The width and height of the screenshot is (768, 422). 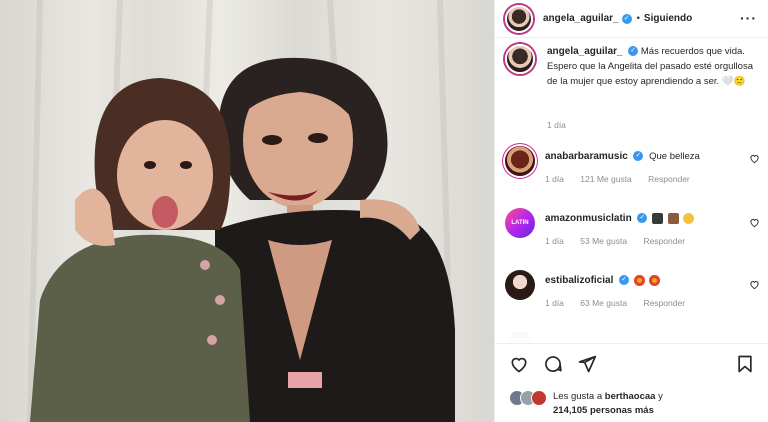 What do you see at coordinates (585, 51) in the screenshot?
I see `caption-username: angela_aguilar_` at bounding box center [585, 51].